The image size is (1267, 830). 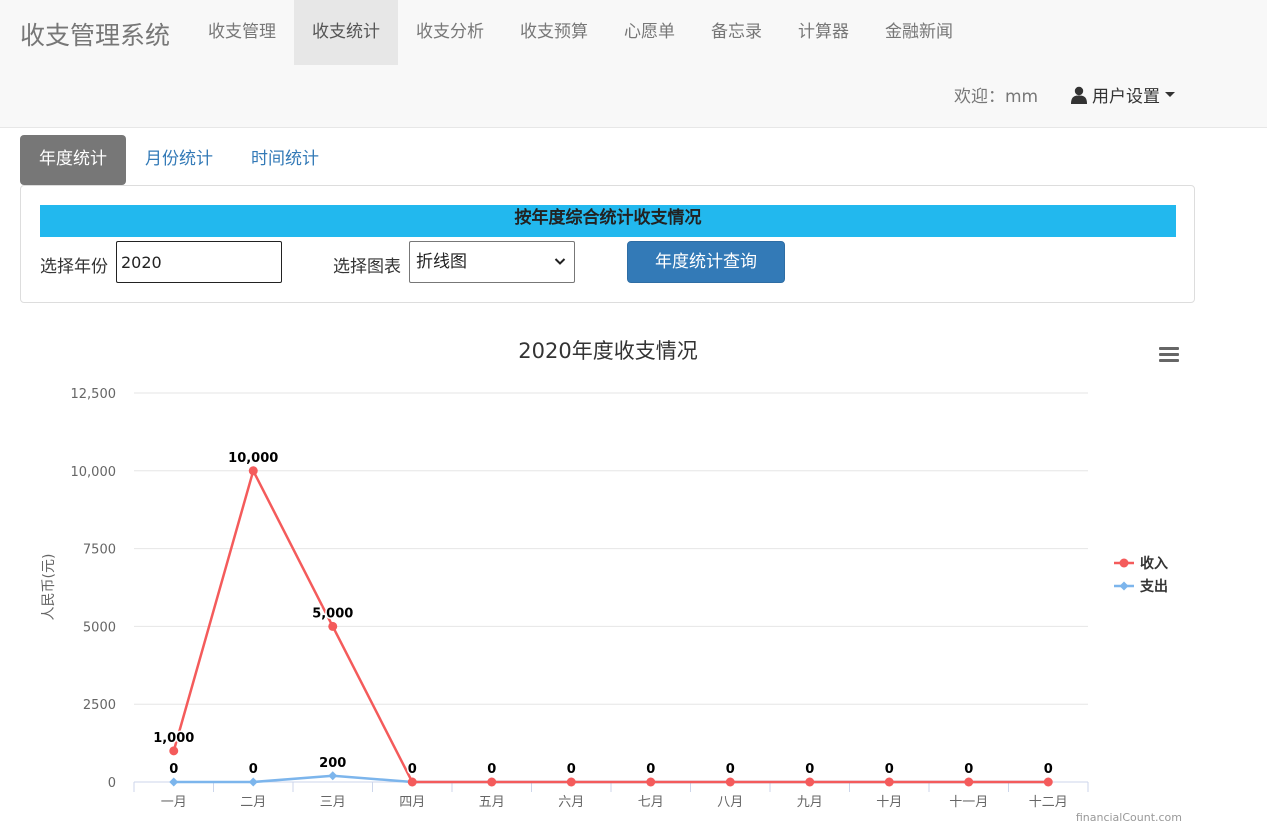 I want to click on nav-item-income-statistics: 收支统计, so click(x=346, y=32).